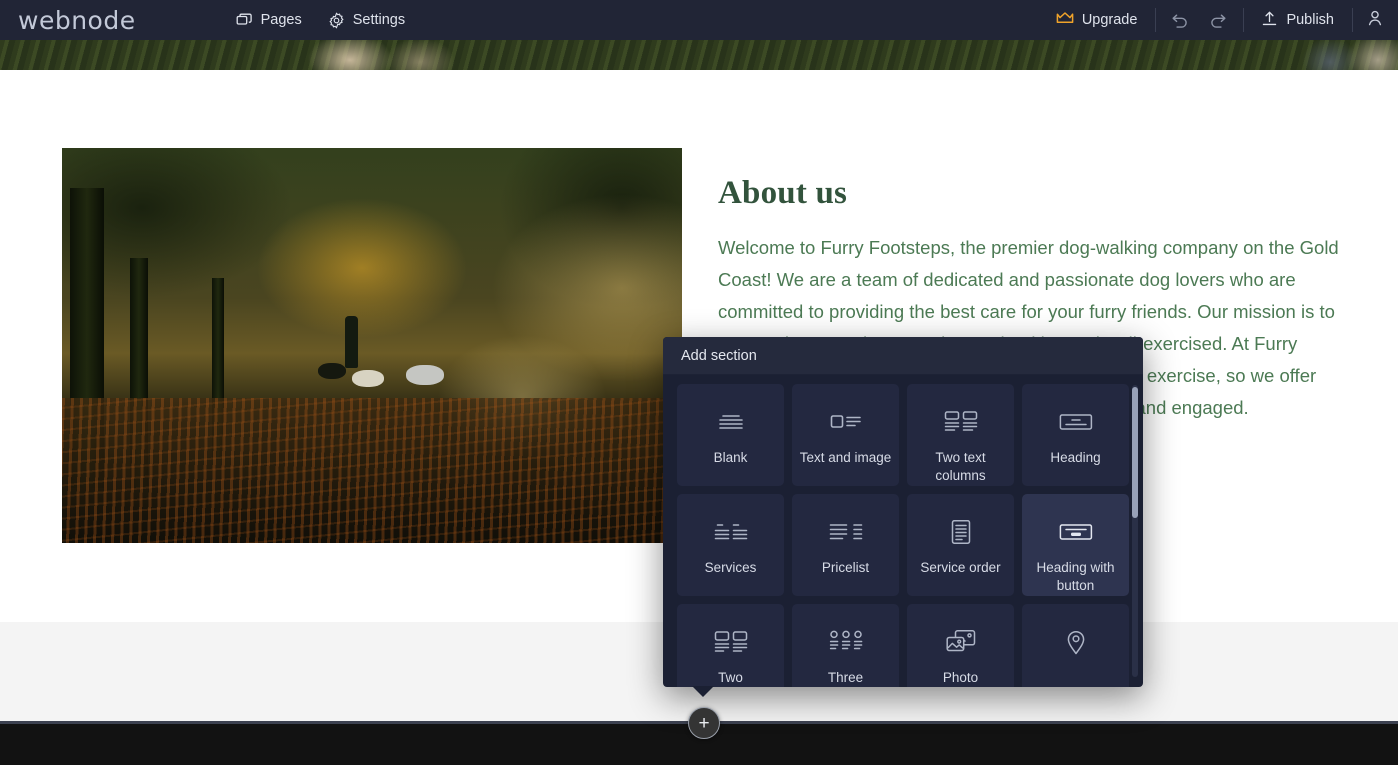  I want to click on section-tile-label: Three, so click(845, 677).